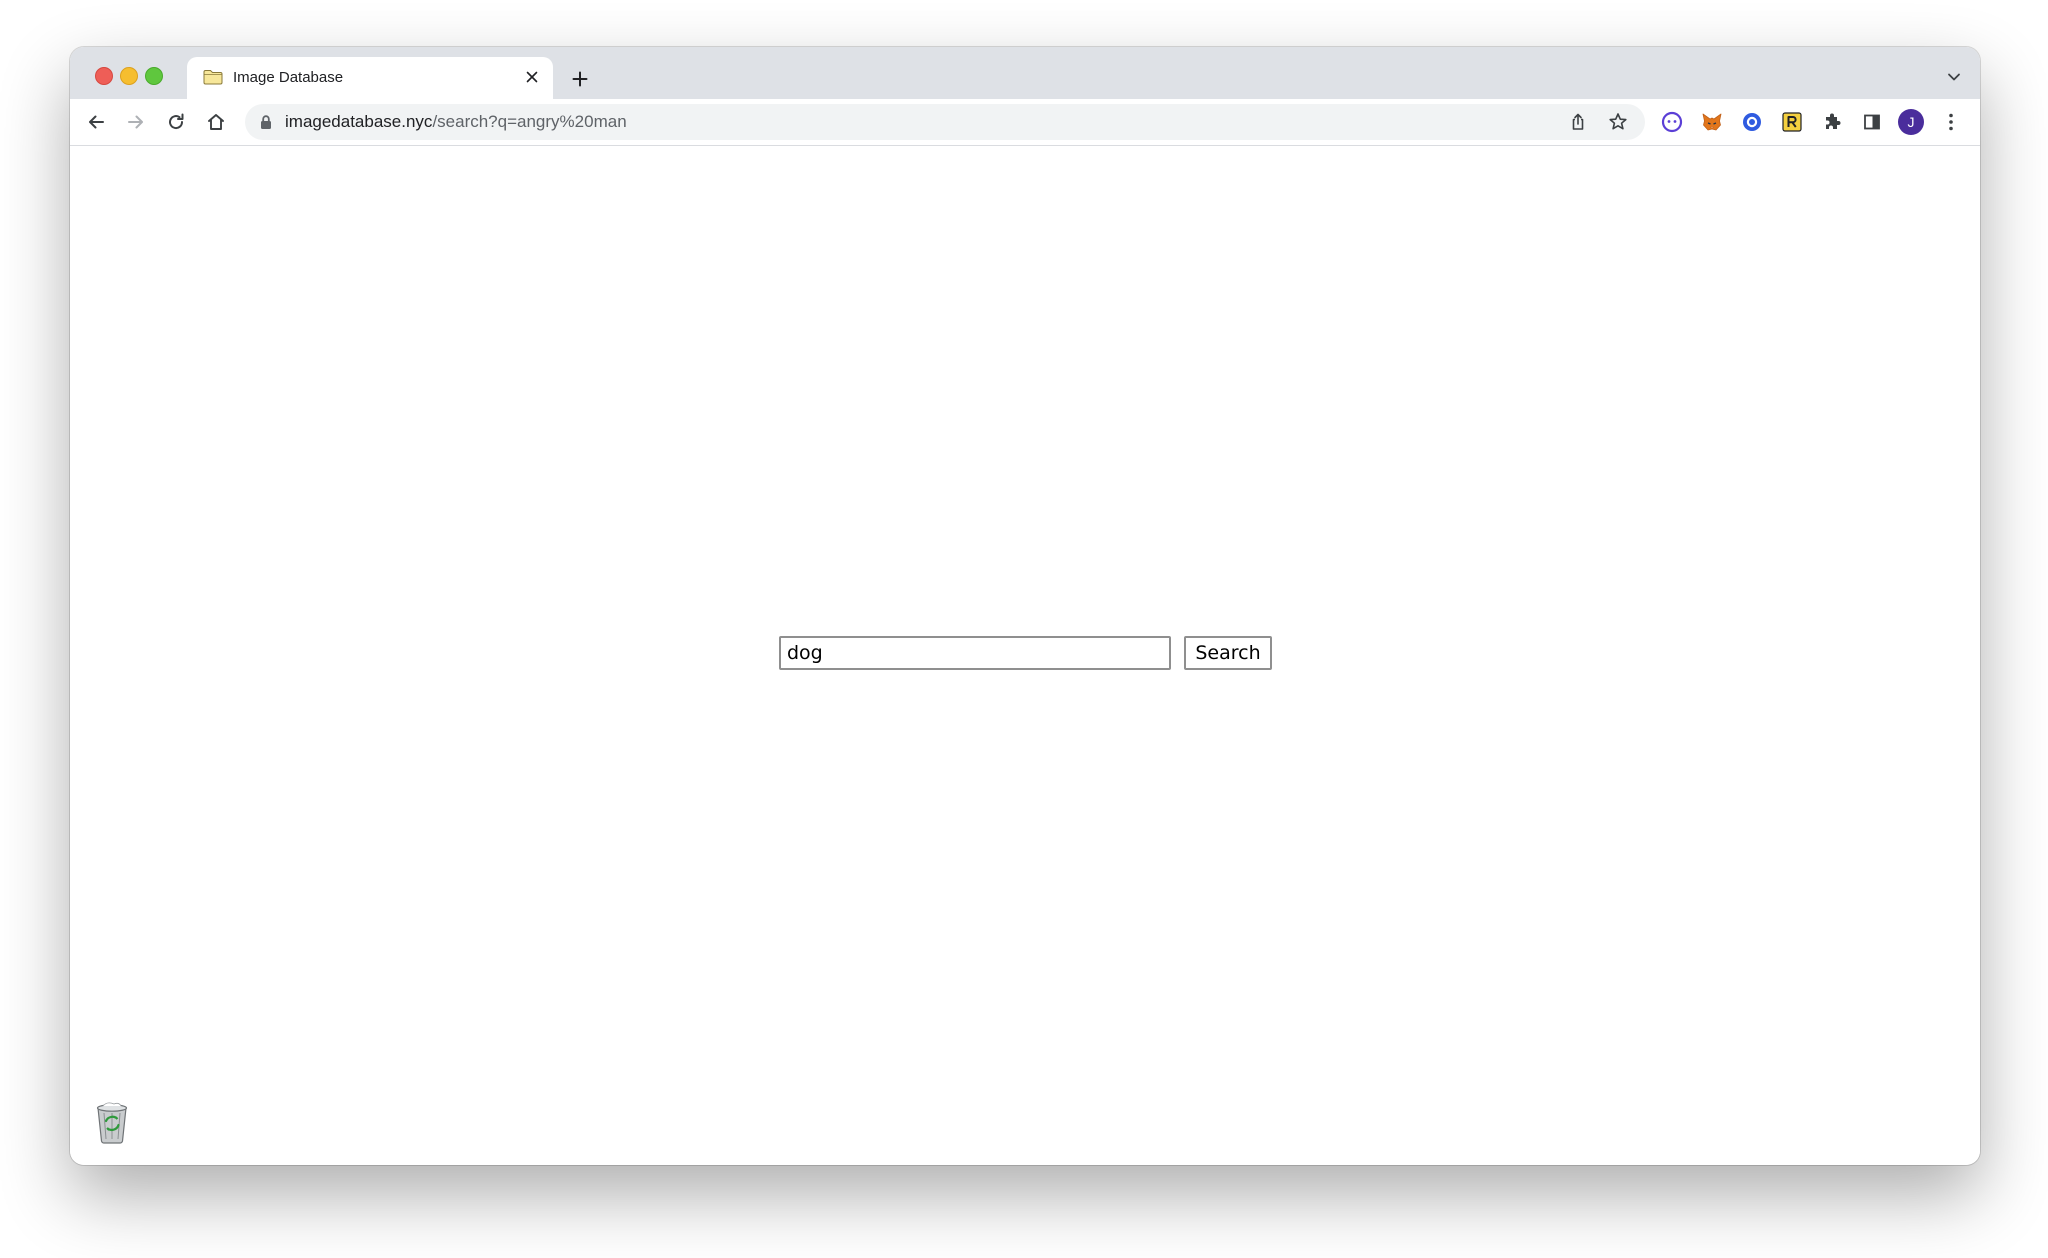 This screenshot has width=2048, height=1258. I want to click on tab-search-button, so click(1954, 77).